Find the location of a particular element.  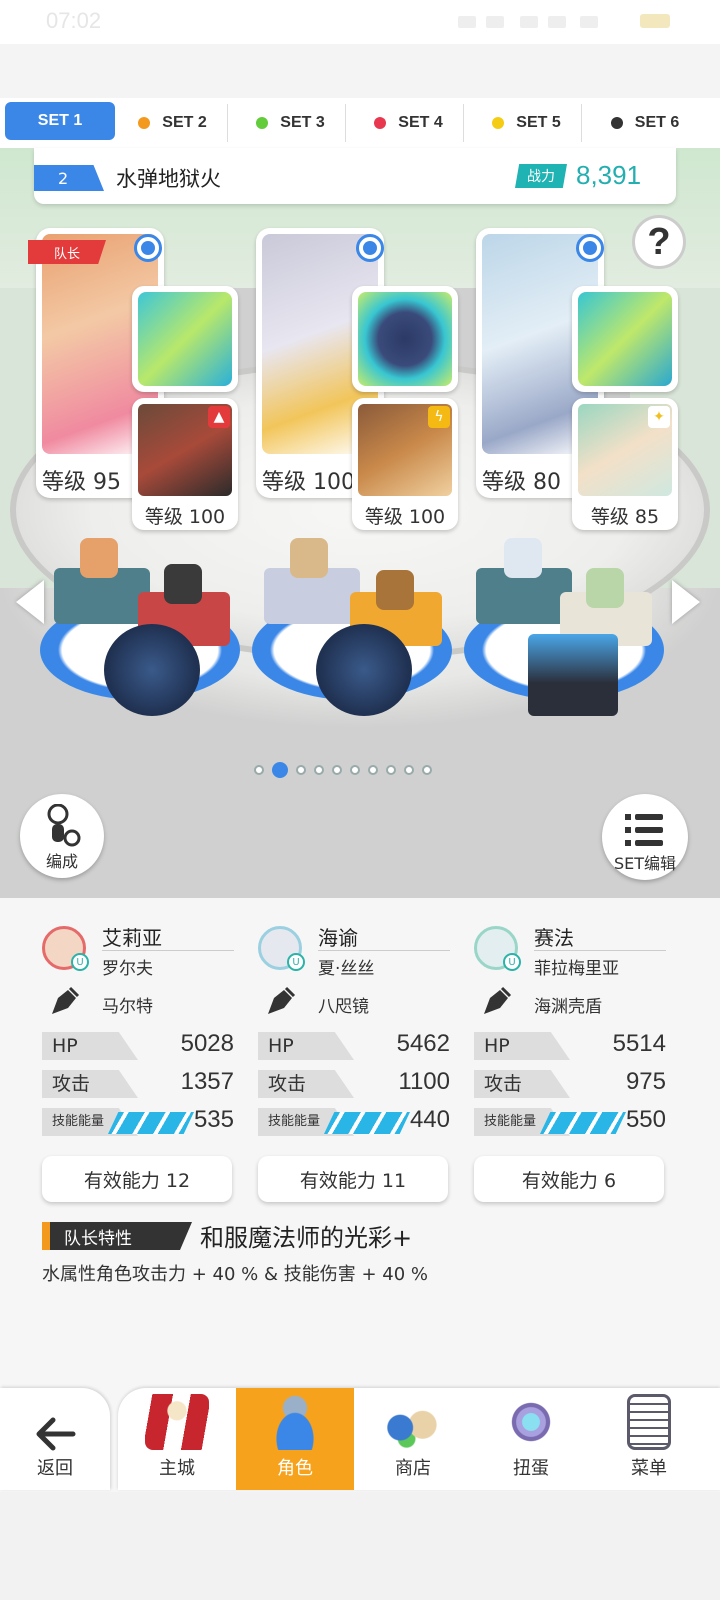

prev-arrow-icon is located at coordinates (30, 602).